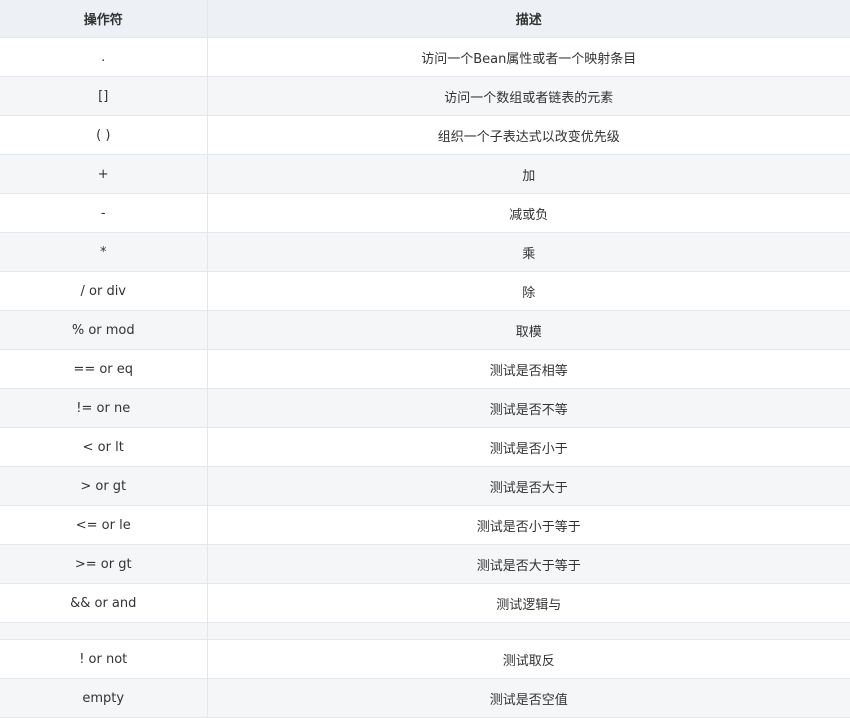  What do you see at coordinates (104, 369) in the screenshot?
I see `operator-cell: == or eq` at bounding box center [104, 369].